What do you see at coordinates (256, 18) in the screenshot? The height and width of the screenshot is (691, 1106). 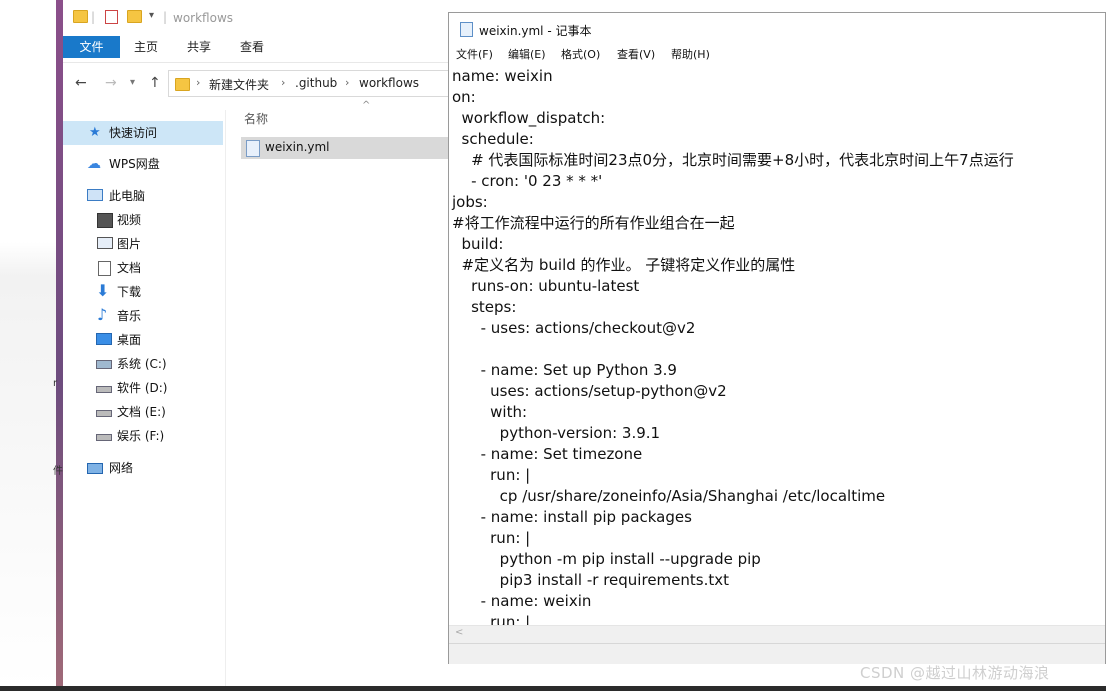 I see `explorer-titlebar: | ▾ | workflows` at bounding box center [256, 18].